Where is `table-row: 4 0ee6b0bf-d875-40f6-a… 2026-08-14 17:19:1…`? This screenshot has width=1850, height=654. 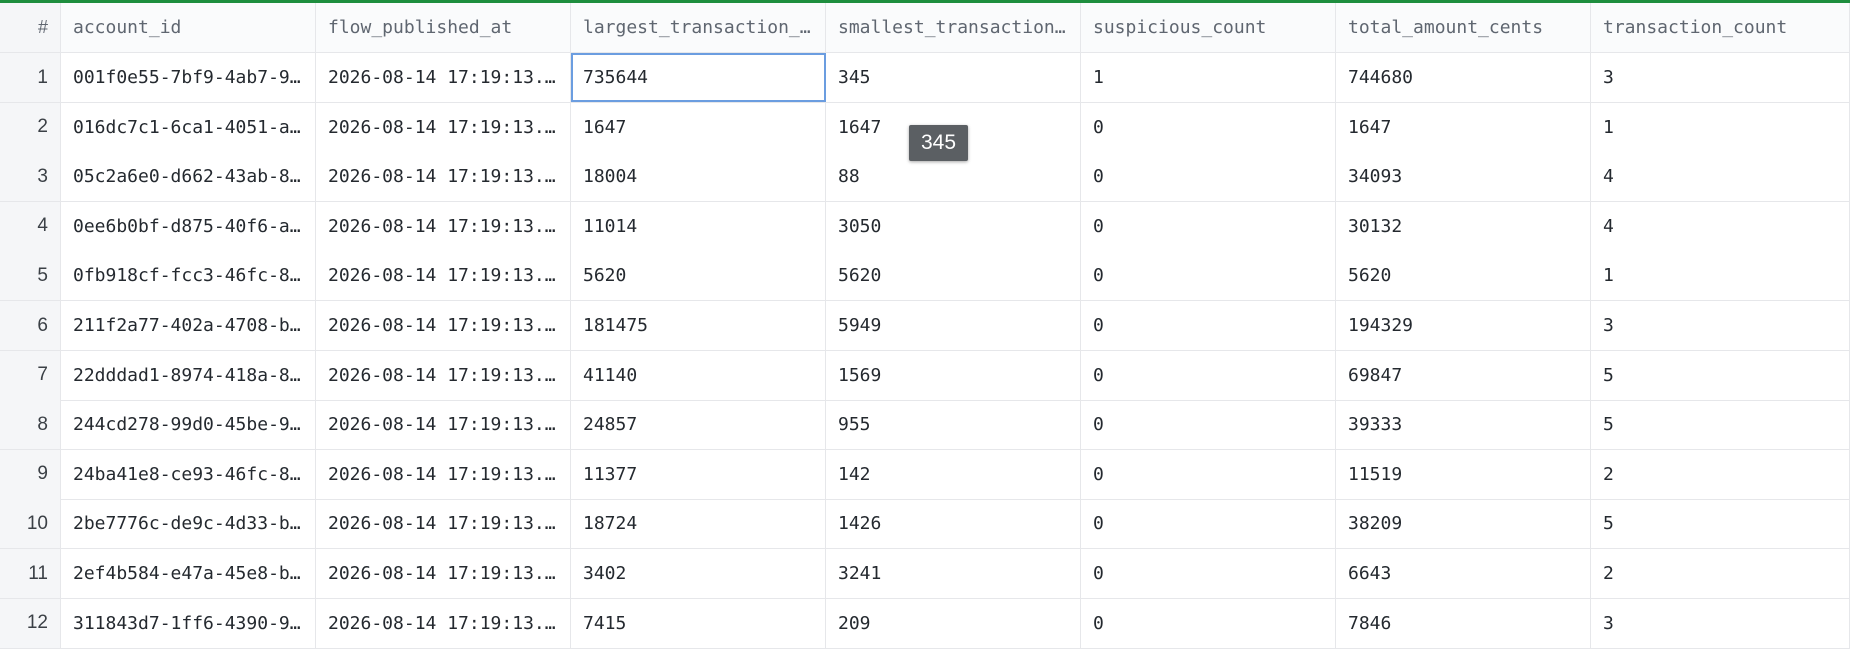
table-row: 4 0ee6b0bf-d875-40f6-a… 2026-08-14 17:19:1… is located at coordinates (925, 226).